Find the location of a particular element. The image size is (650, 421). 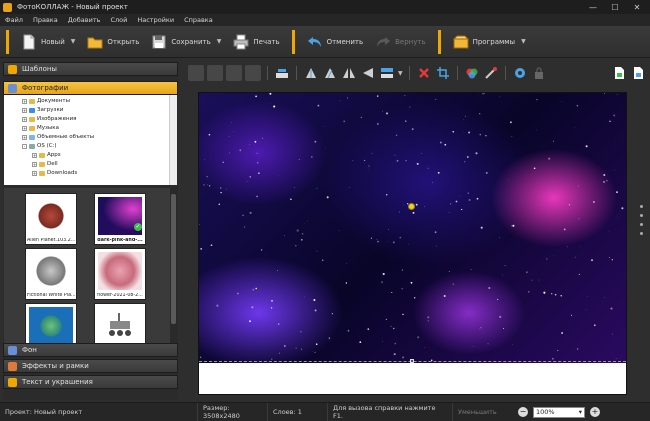

close-button: ✕ is located at coordinates (637, 7).